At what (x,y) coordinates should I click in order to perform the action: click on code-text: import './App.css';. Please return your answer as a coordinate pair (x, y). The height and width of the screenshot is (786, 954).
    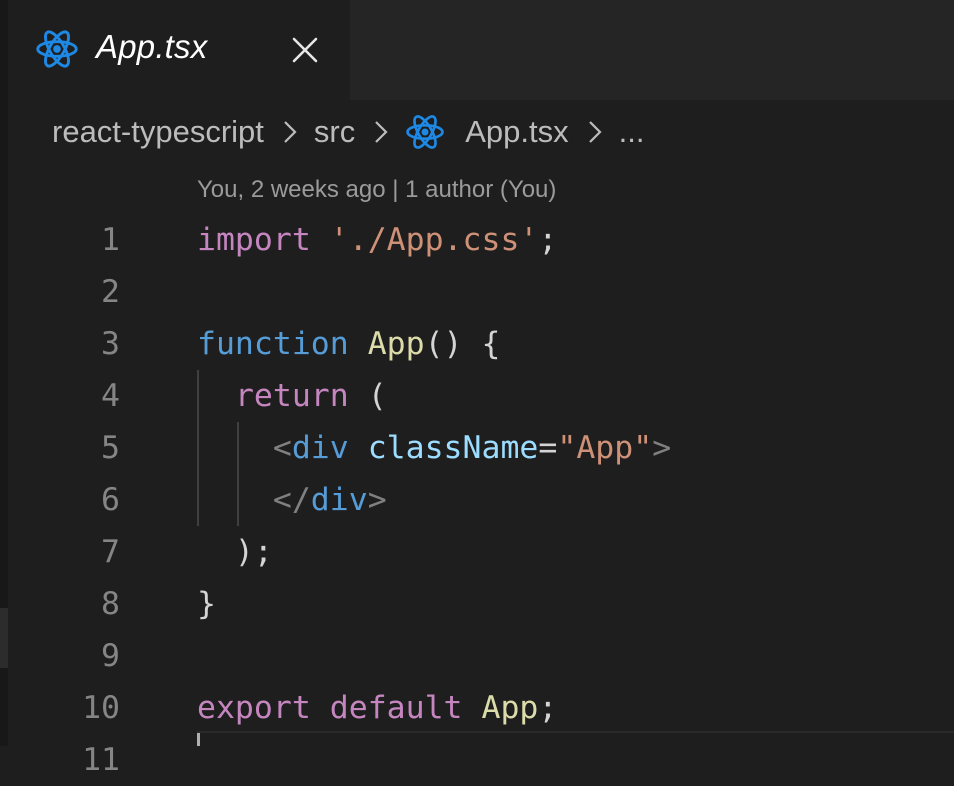
    Looking at the image, I should click on (377, 240).